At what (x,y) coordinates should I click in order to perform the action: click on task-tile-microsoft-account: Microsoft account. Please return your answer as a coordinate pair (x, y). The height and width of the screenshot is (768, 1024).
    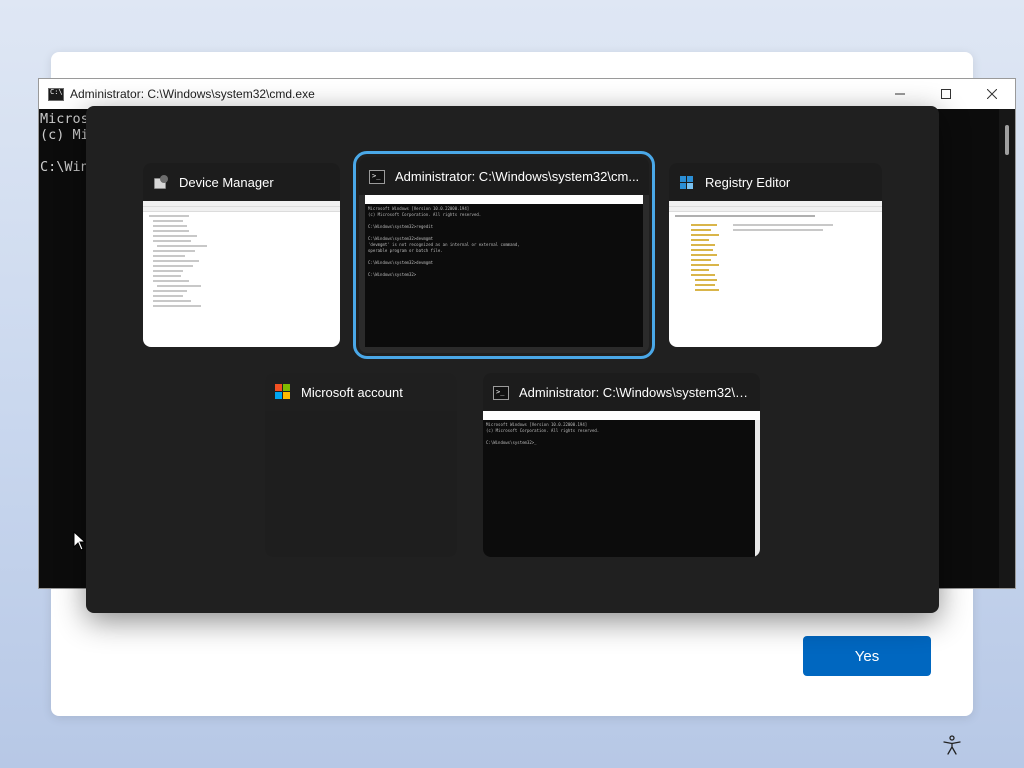
    Looking at the image, I should click on (361, 465).